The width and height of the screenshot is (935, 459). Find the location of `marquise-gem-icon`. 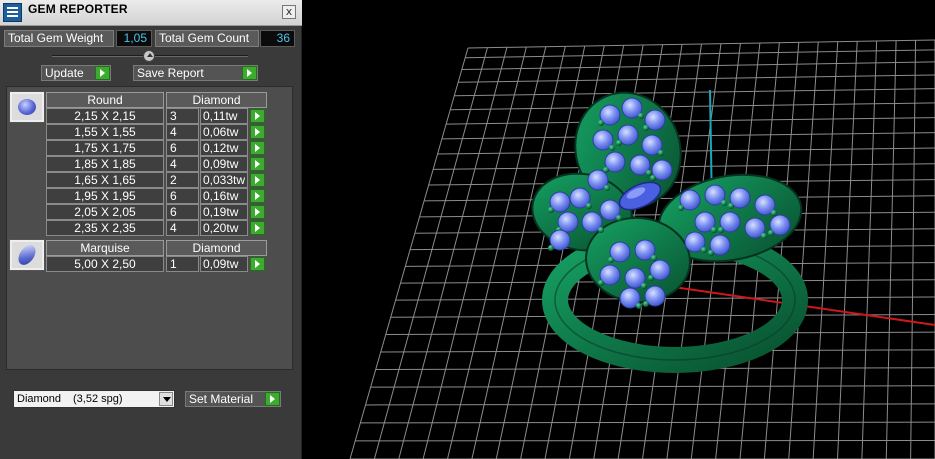

marquise-gem-icon is located at coordinates (27, 255).